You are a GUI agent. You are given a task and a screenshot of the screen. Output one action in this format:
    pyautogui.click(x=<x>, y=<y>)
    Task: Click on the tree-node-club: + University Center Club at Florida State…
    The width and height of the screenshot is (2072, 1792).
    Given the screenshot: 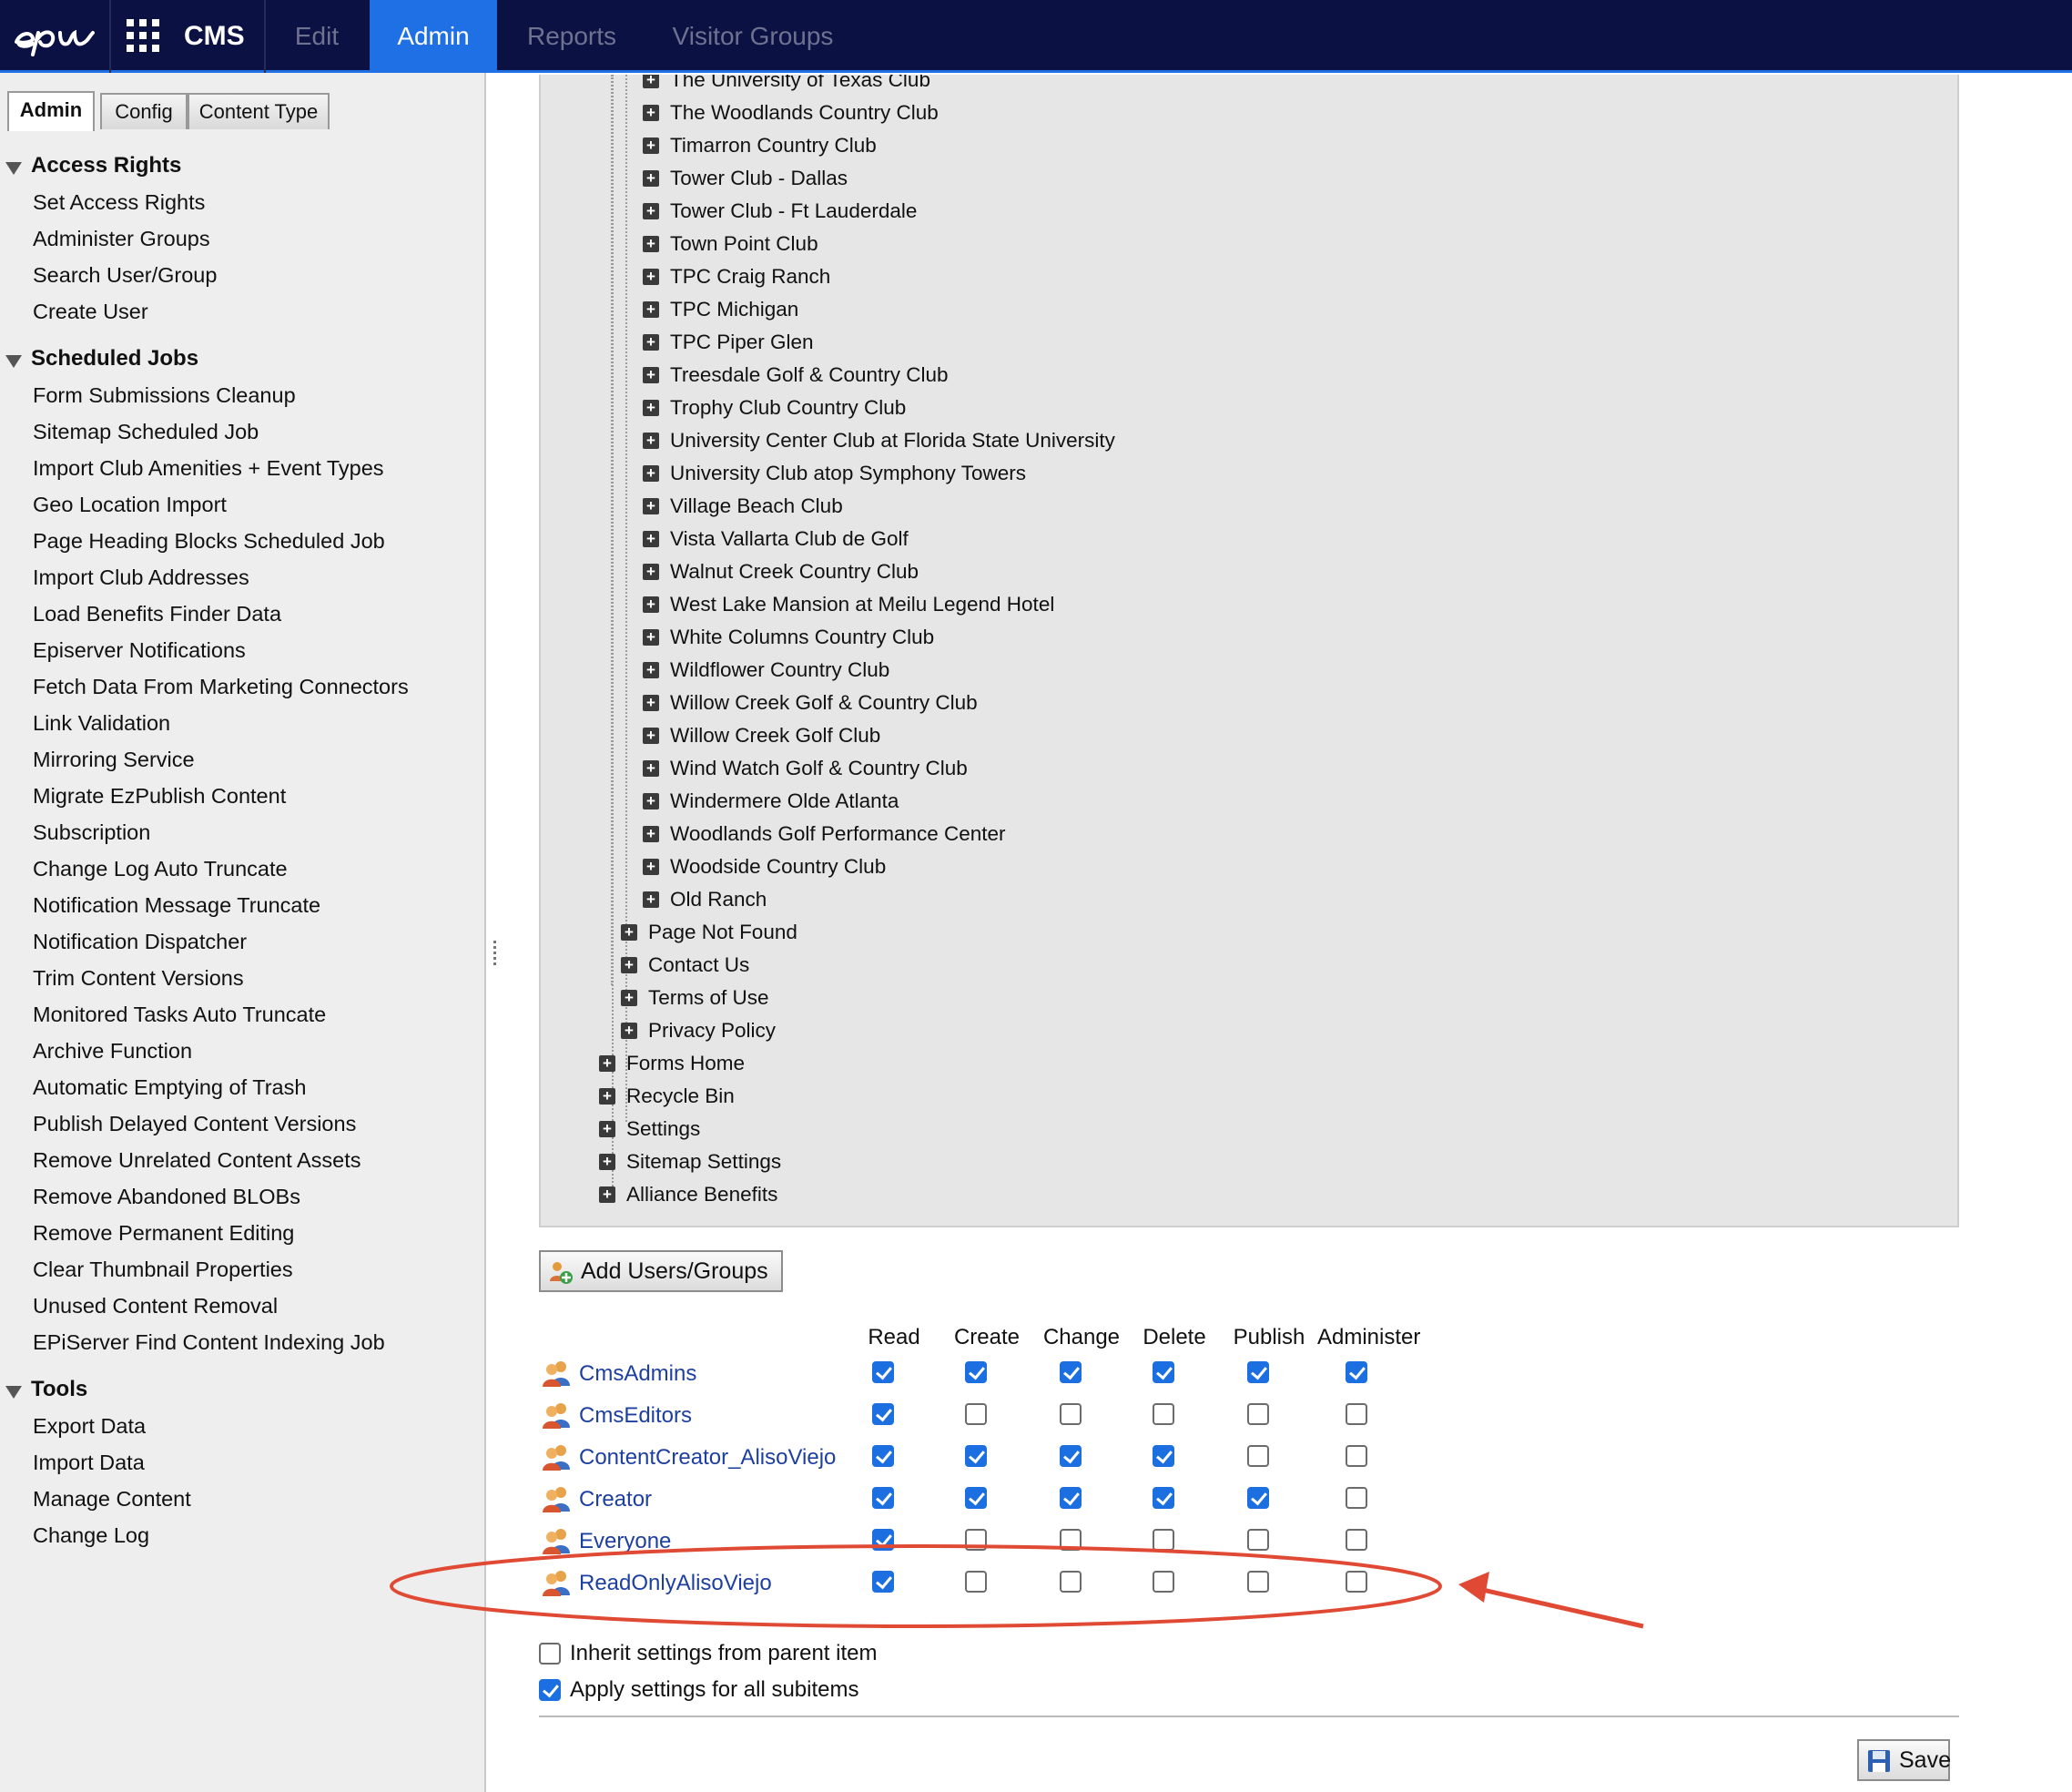 What is the action you would take?
    pyautogui.click(x=879, y=440)
    